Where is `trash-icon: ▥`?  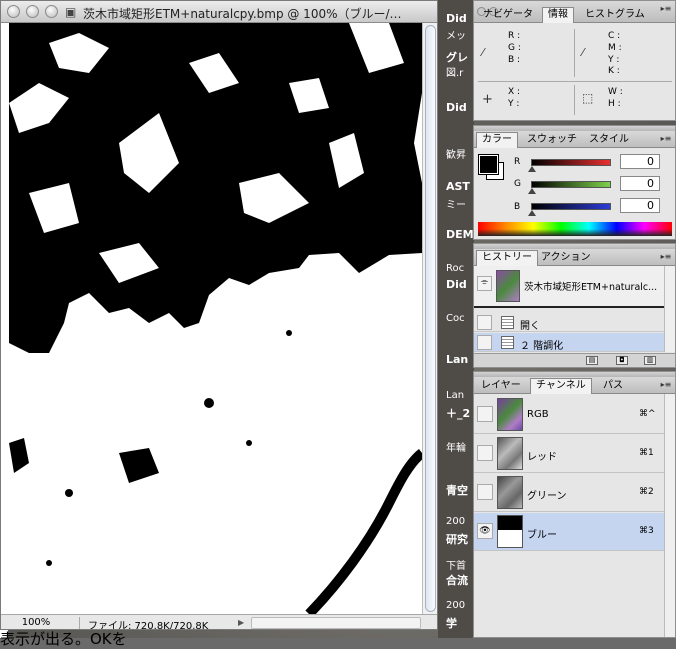 trash-icon: ▥ is located at coordinates (650, 360).